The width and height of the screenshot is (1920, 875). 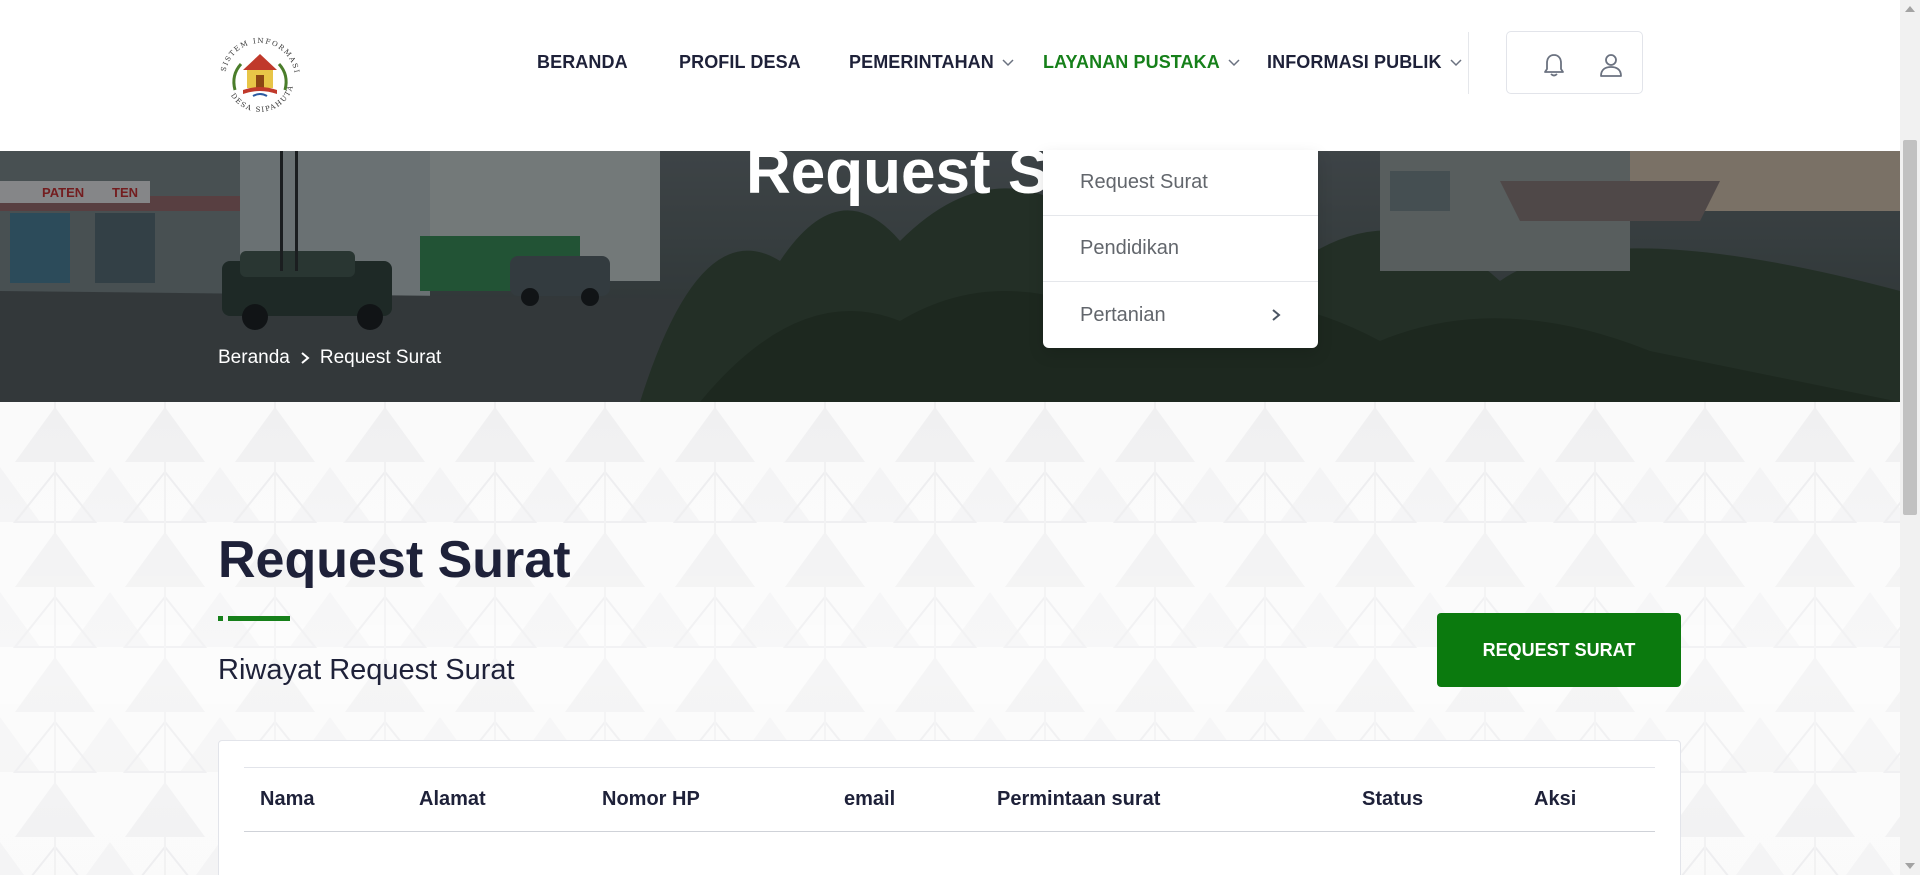 I want to click on dropdown-item-label: Request Surat, so click(x=1144, y=182).